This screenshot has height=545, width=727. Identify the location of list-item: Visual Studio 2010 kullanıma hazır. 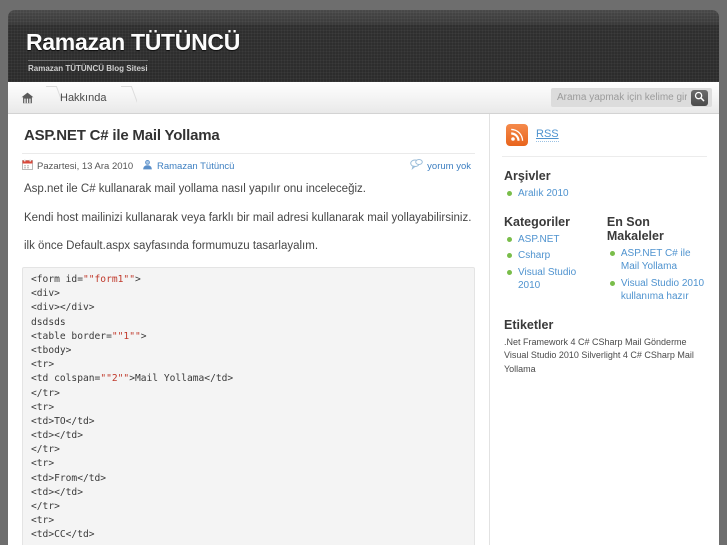
(658, 291).